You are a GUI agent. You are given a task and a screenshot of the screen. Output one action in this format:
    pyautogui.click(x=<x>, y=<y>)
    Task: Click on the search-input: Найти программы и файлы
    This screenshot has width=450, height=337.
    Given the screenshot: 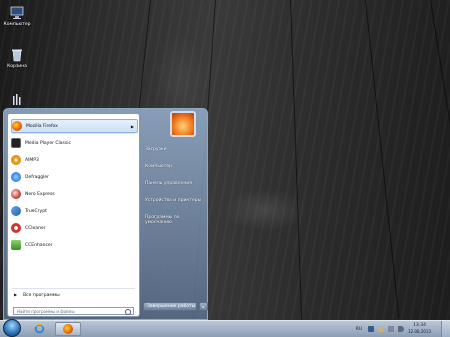 What is the action you would take?
    pyautogui.click(x=73, y=311)
    